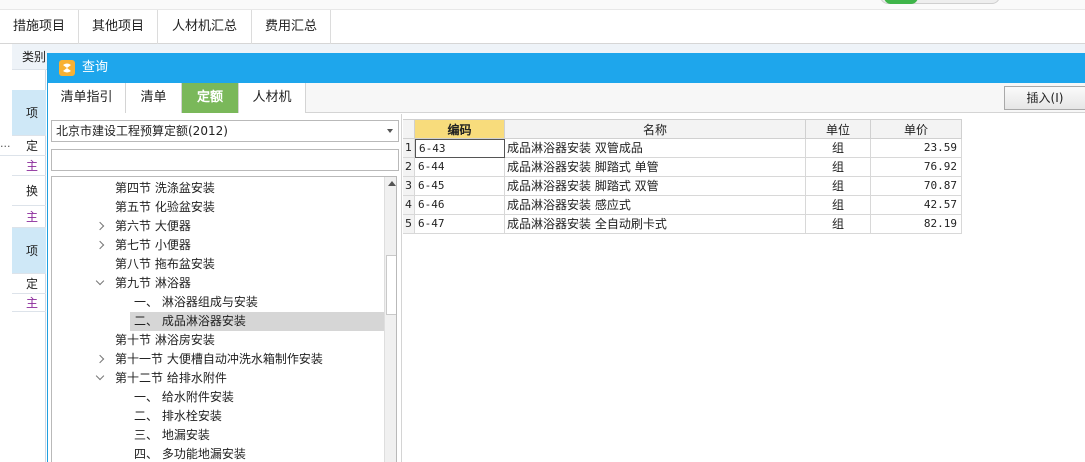  I want to click on bg-cell-item: 项, so click(29, 113).